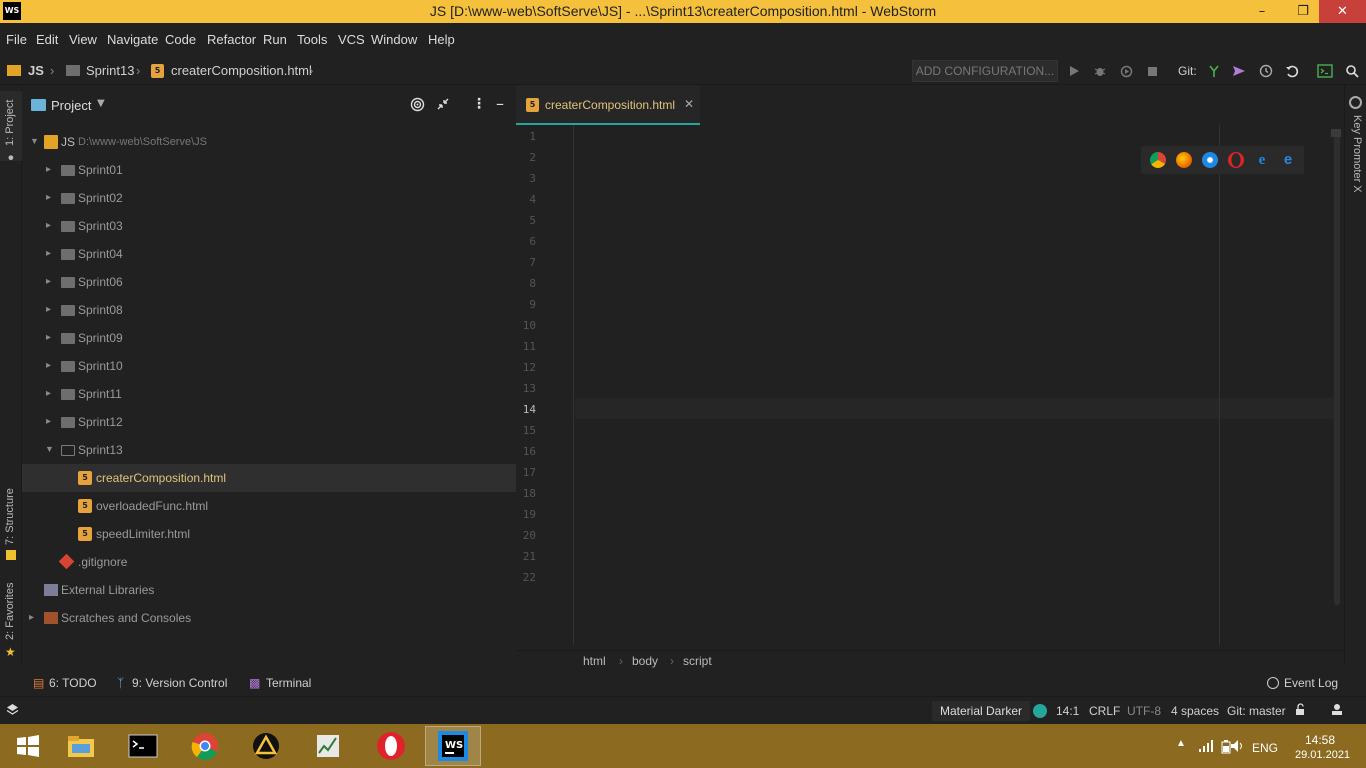  Describe the element at coordinates (1214, 71) in the screenshot. I see `git-update-icon` at that location.